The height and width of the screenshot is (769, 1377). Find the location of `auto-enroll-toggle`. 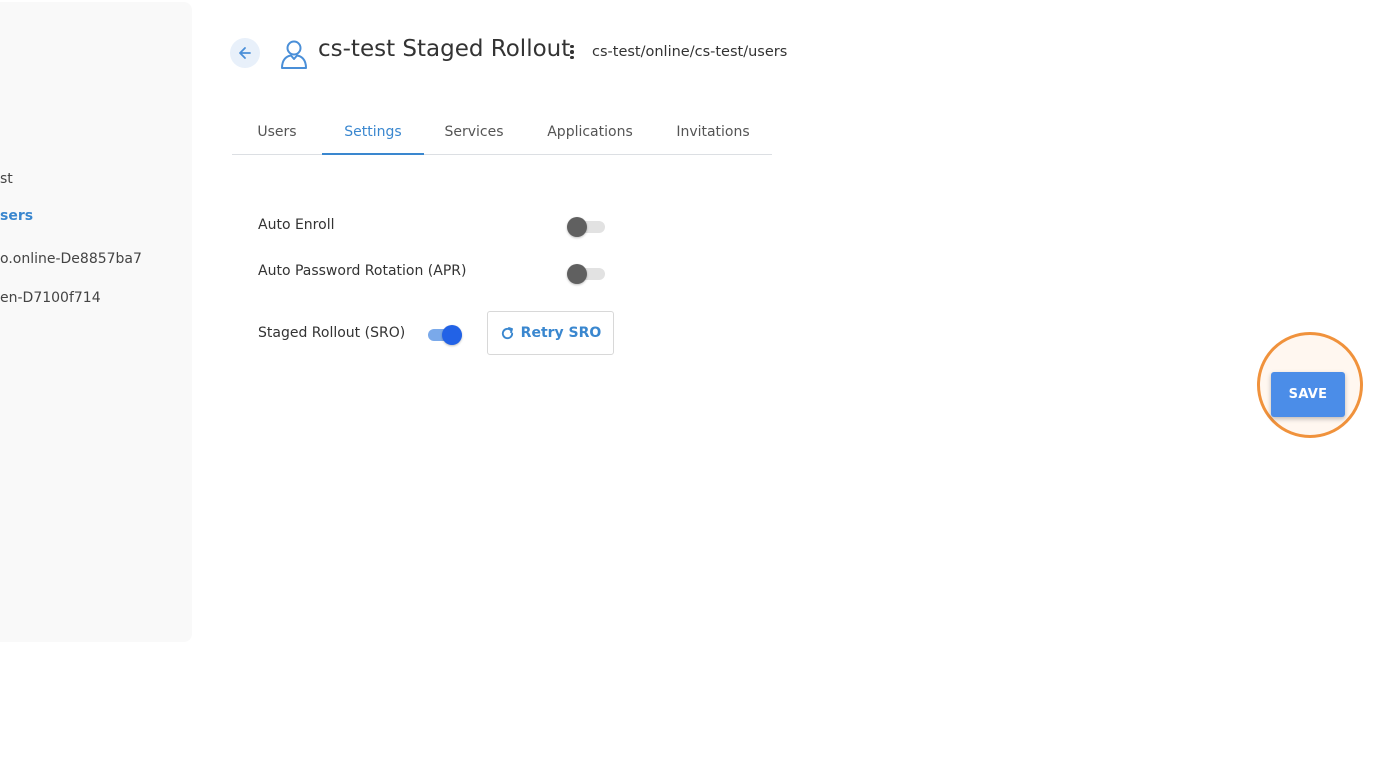

auto-enroll-toggle is located at coordinates (586, 227).